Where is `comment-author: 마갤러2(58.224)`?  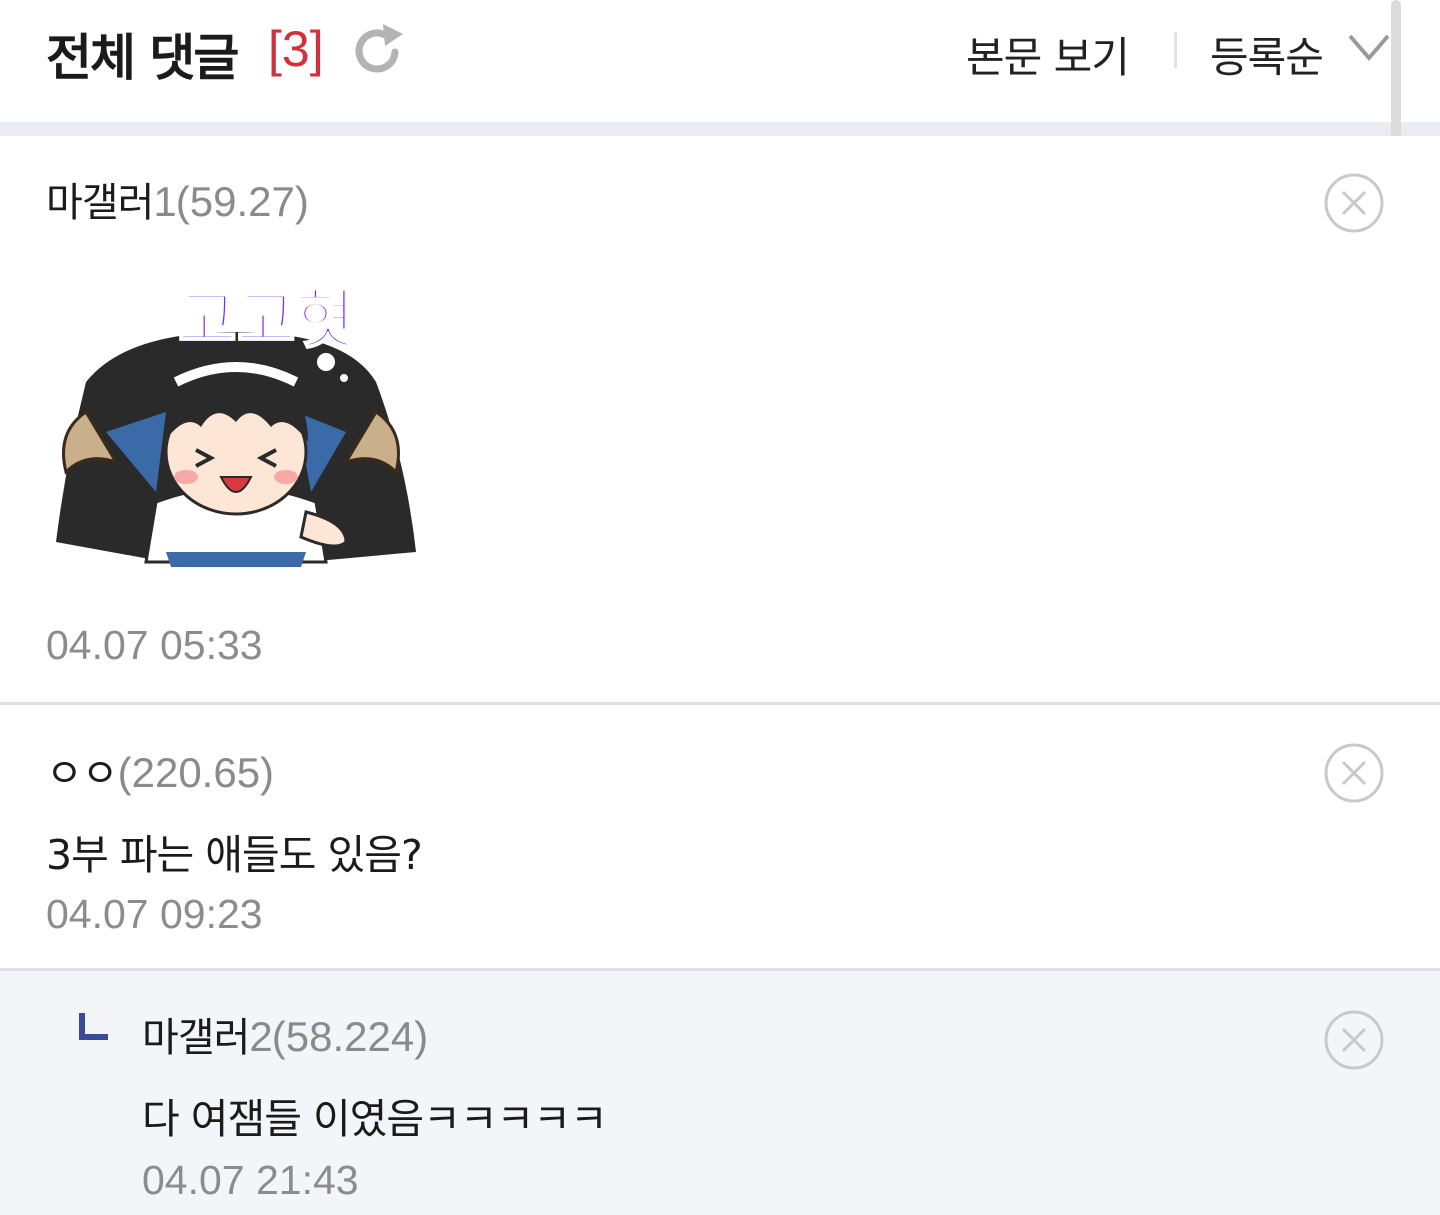
comment-author: 마갤러2(58.224) is located at coordinates (285, 1034).